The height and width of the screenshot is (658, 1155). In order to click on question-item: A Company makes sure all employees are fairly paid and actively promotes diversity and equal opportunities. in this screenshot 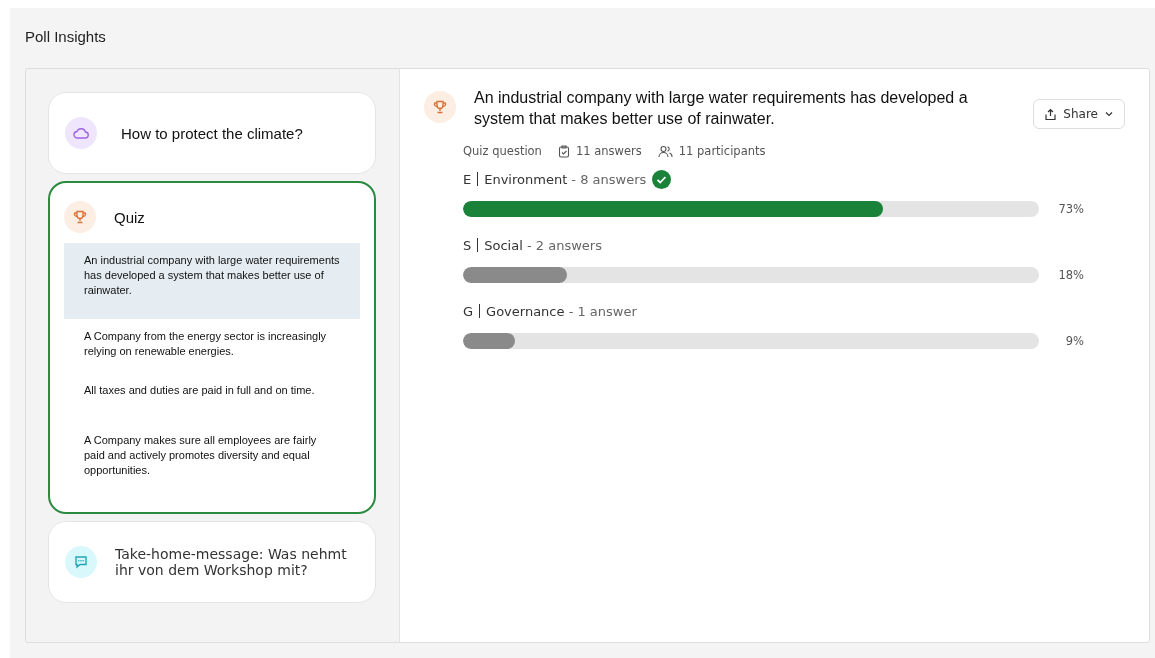, I will do `click(212, 457)`.